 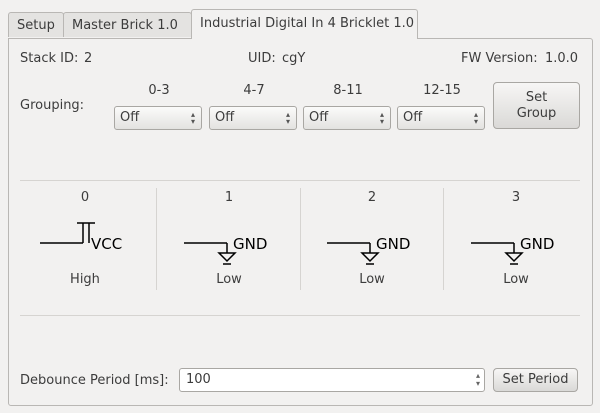 I want to click on group-select-8-11: Off ▴ ▾, so click(x=347, y=118).